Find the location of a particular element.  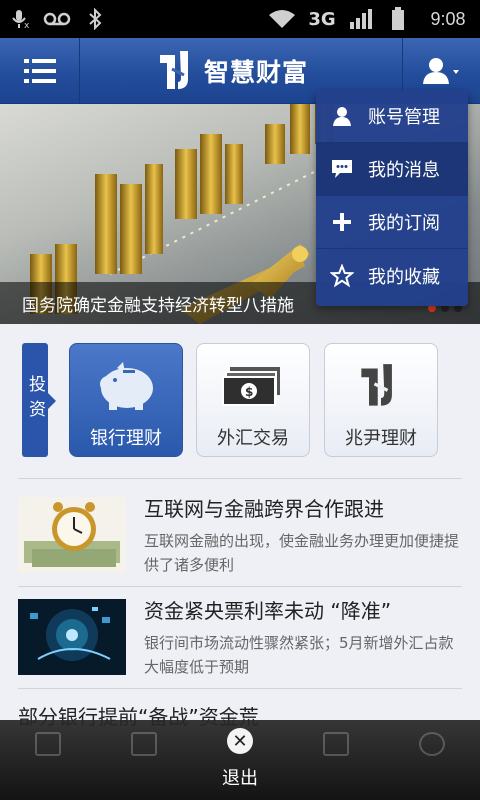

invest-section-tab: 投资 is located at coordinates (39, 400).